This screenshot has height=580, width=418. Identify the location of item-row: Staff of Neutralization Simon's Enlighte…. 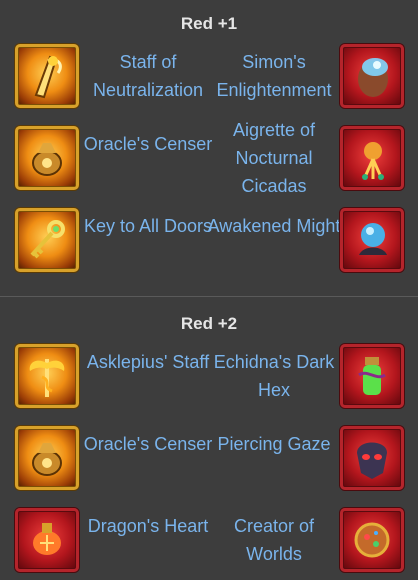
(209, 76).